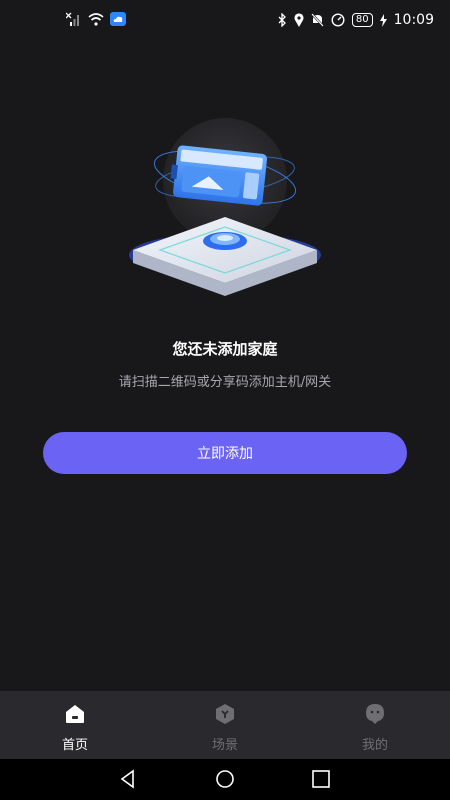  What do you see at coordinates (225, 212) in the screenshot?
I see `empty-illustration` at bounding box center [225, 212].